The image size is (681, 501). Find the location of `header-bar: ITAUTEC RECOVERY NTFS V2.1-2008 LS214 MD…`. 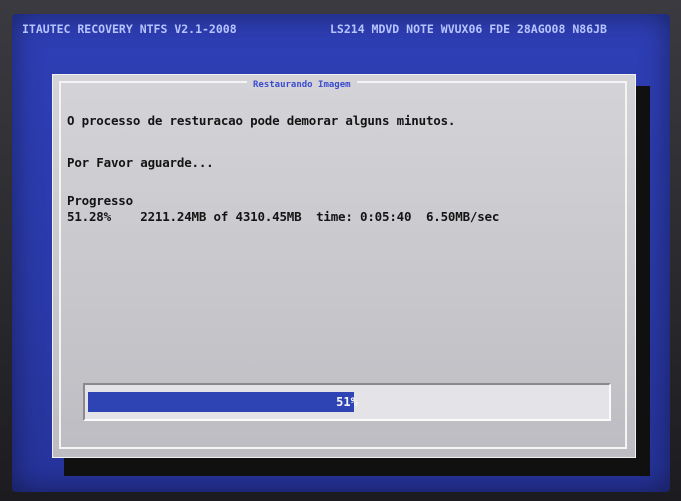

header-bar: ITAUTEC RECOVERY NTFS V2.1-2008 LS214 MD… is located at coordinates (341, 29).